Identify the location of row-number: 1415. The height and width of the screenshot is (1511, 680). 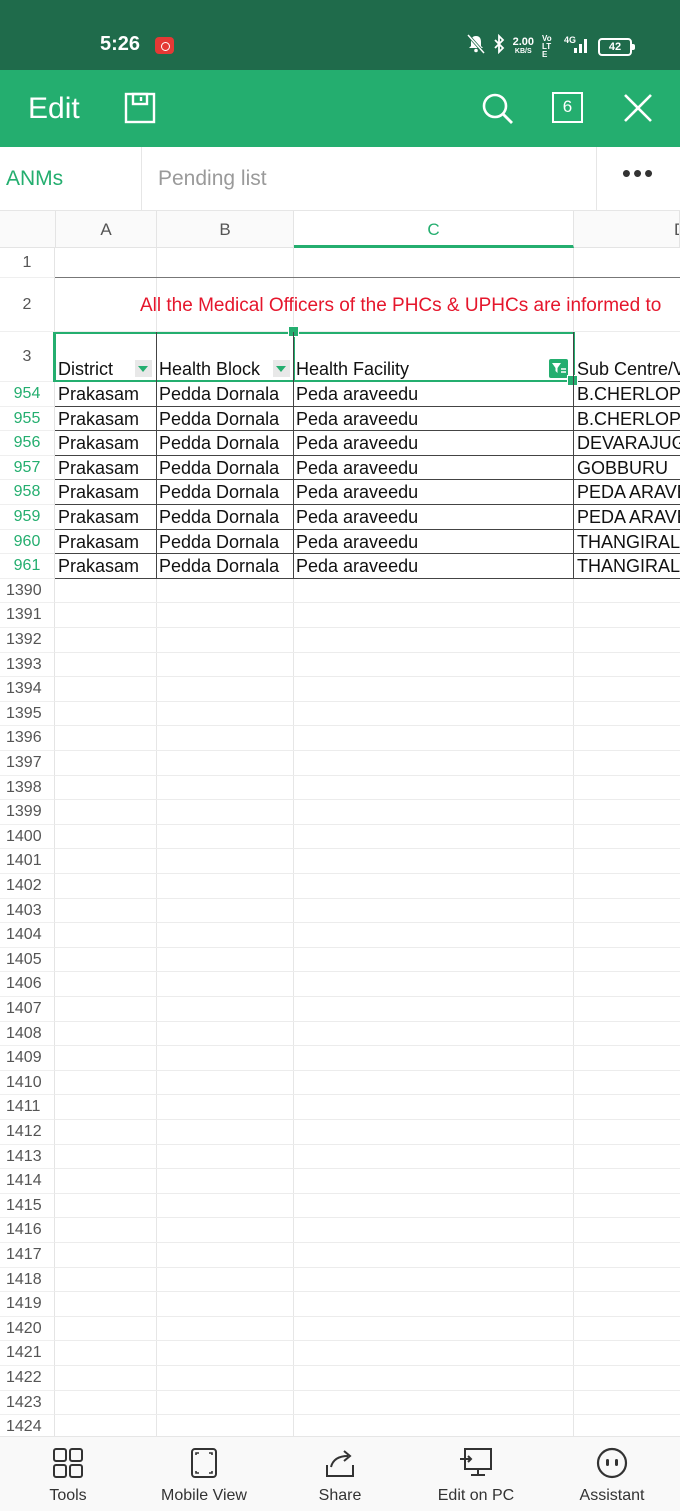
(27, 1206).